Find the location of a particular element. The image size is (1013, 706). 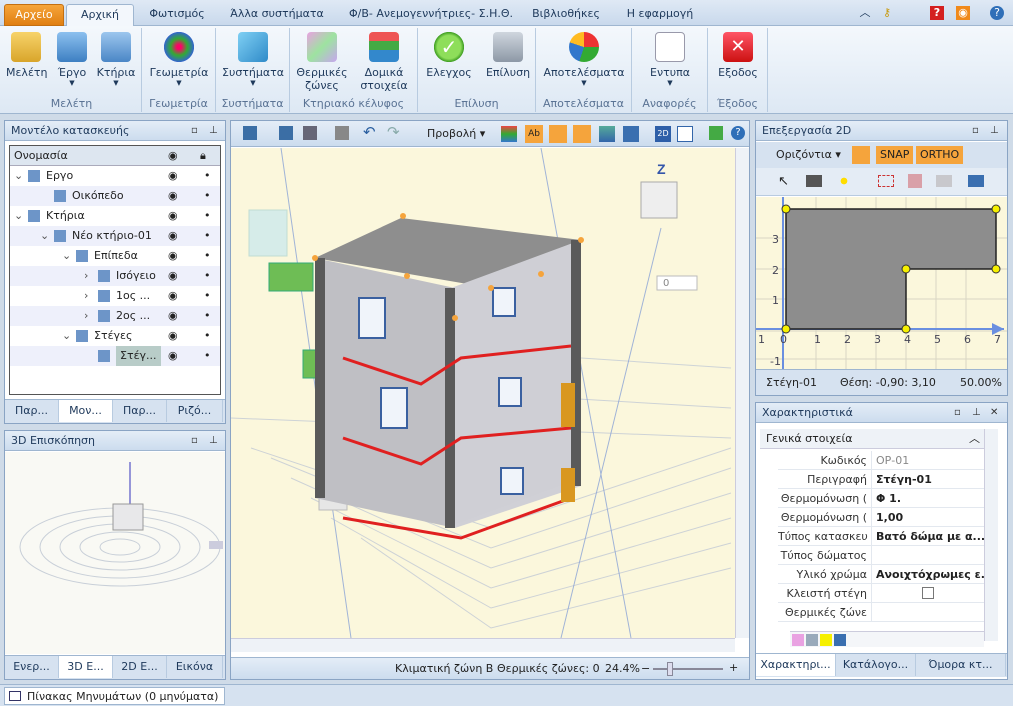

key-icon: ⚷ is located at coordinates (887, 13).